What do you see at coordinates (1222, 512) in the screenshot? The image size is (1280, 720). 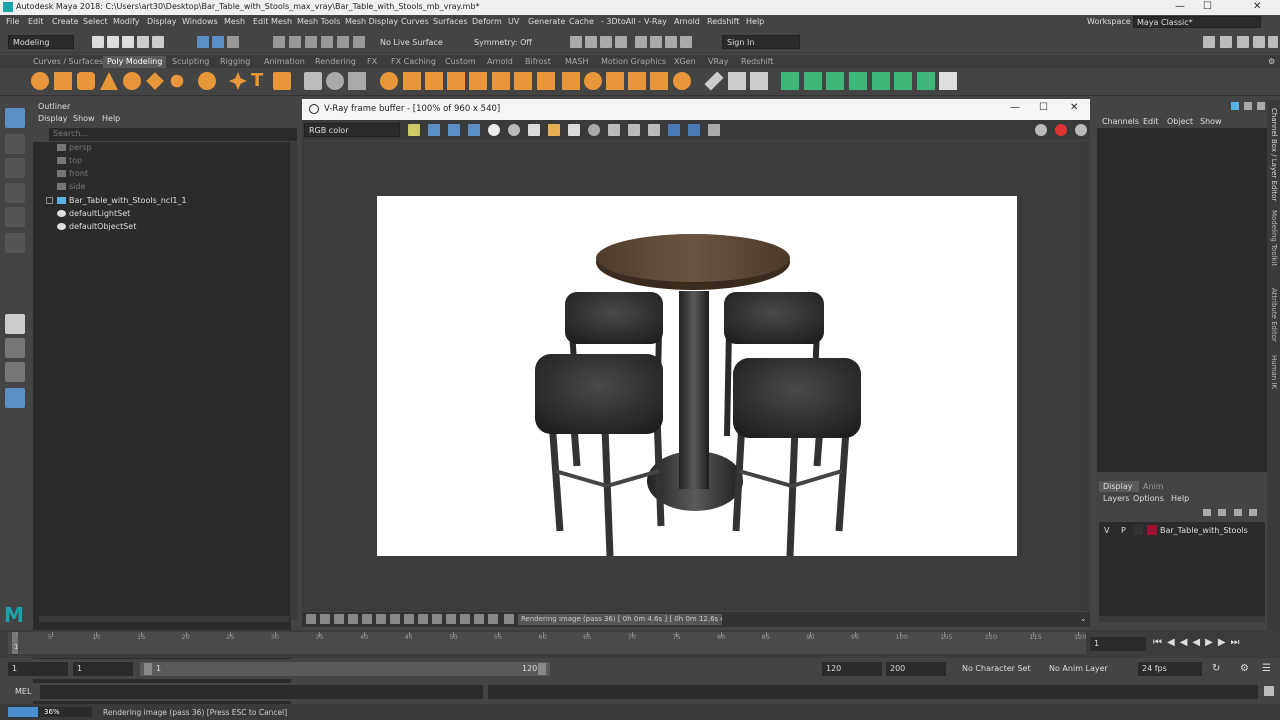 I see `layer-move-down-icon` at bounding box center [1222, 512].